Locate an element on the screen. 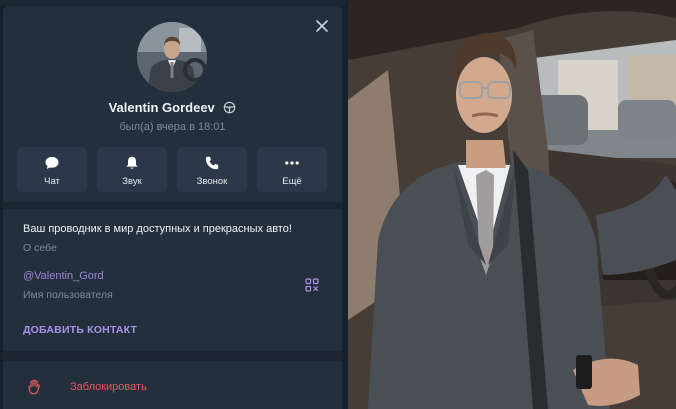  username-caption: Имя пользователя is located at coordinates (68, 295).